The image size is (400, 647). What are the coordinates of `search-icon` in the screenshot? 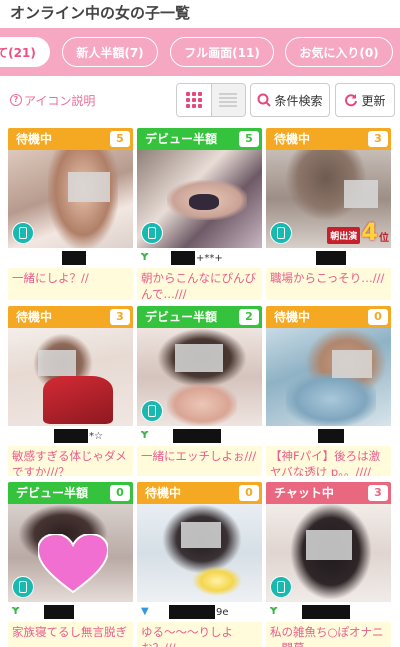 It's located at (264, 100).